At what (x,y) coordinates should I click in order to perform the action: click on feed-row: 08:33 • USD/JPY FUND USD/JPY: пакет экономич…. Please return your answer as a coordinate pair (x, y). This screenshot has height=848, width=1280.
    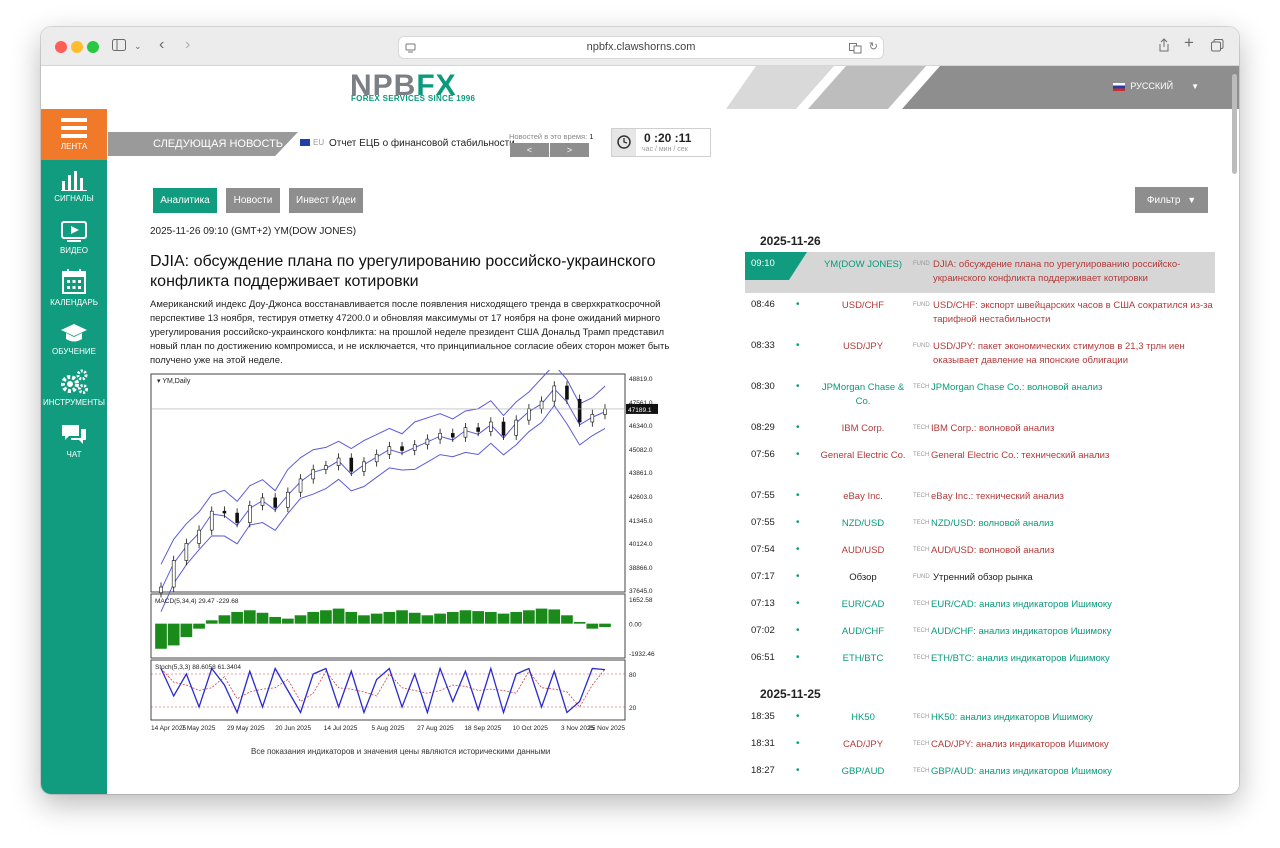
    Looking at the image, I should click on (980, 360).